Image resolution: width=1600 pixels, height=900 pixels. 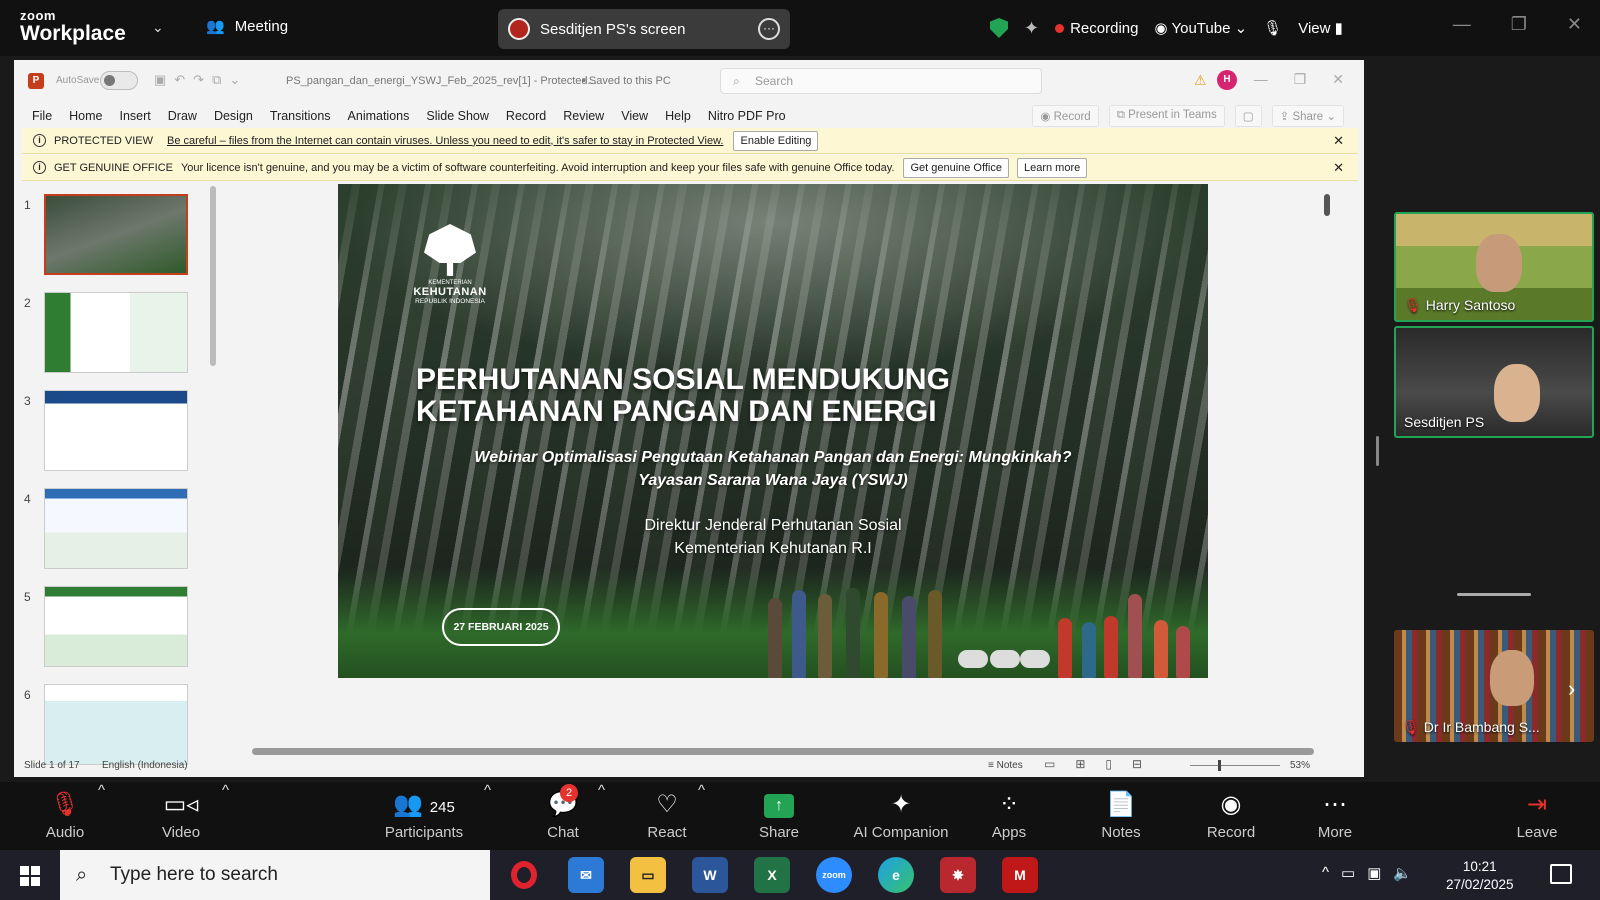 What do you see at coordinates (85, 116) in the screenshot?
I see `ribbon-tab-home: Home` at bounding box center [85, 116].